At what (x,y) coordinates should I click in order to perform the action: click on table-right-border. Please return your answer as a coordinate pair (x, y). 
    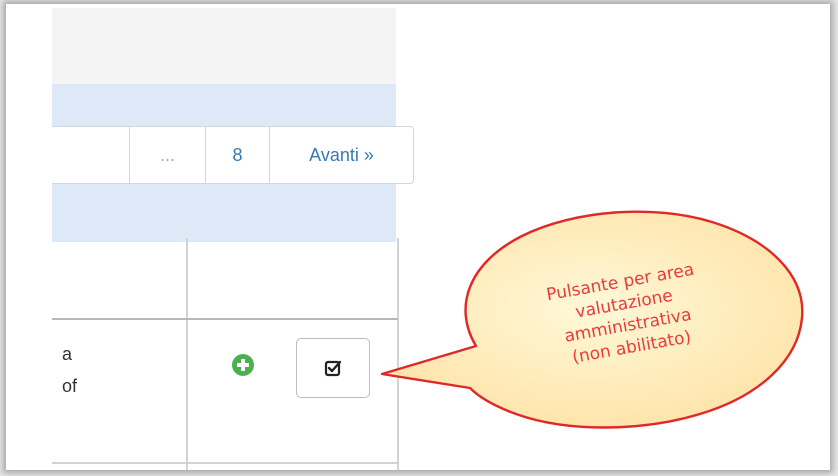
    Looking at the image, I should click on (398, 354).